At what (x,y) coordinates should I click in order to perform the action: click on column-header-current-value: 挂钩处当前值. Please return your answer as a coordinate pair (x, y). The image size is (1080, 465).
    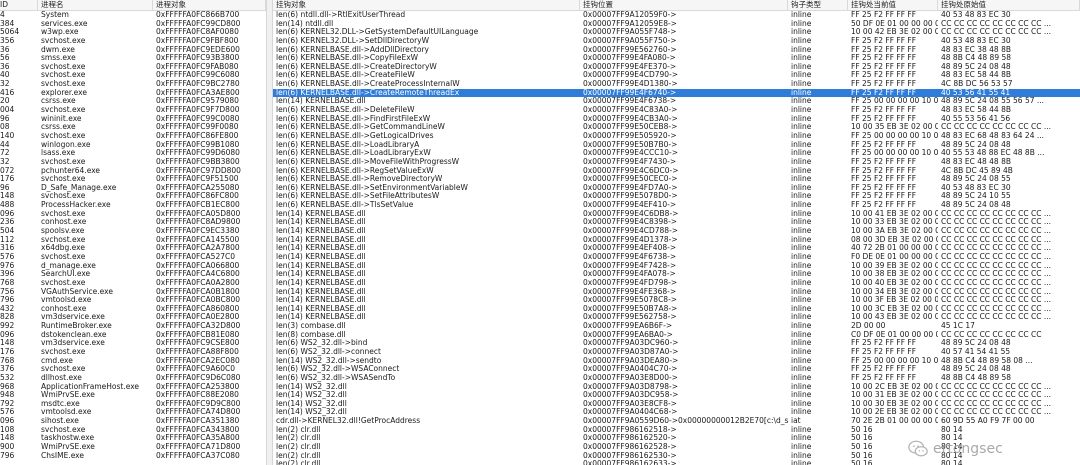
    Looking at the image, I should click on (893, 5).